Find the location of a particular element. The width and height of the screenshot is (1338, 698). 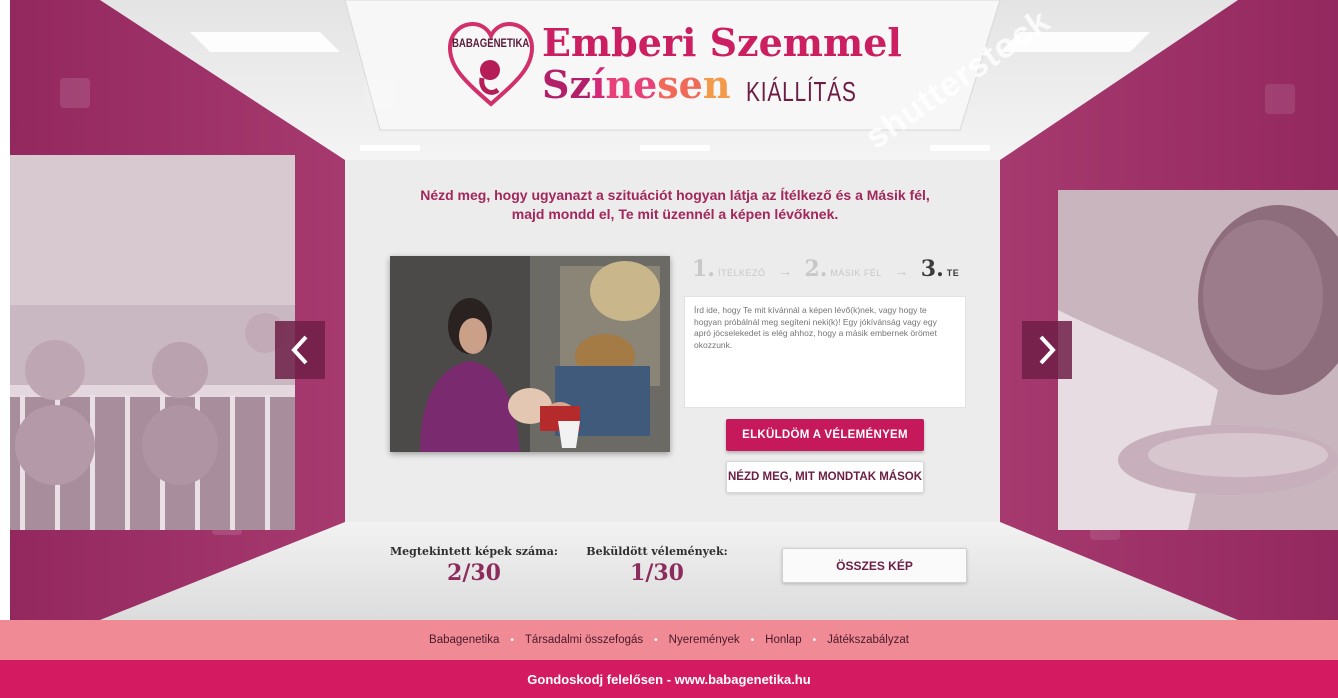

progress-steps: 1. ÍTÉLKEZŐ → 2. MÁSIK FÉL → 3. TE is located at coordinates (827, 271).